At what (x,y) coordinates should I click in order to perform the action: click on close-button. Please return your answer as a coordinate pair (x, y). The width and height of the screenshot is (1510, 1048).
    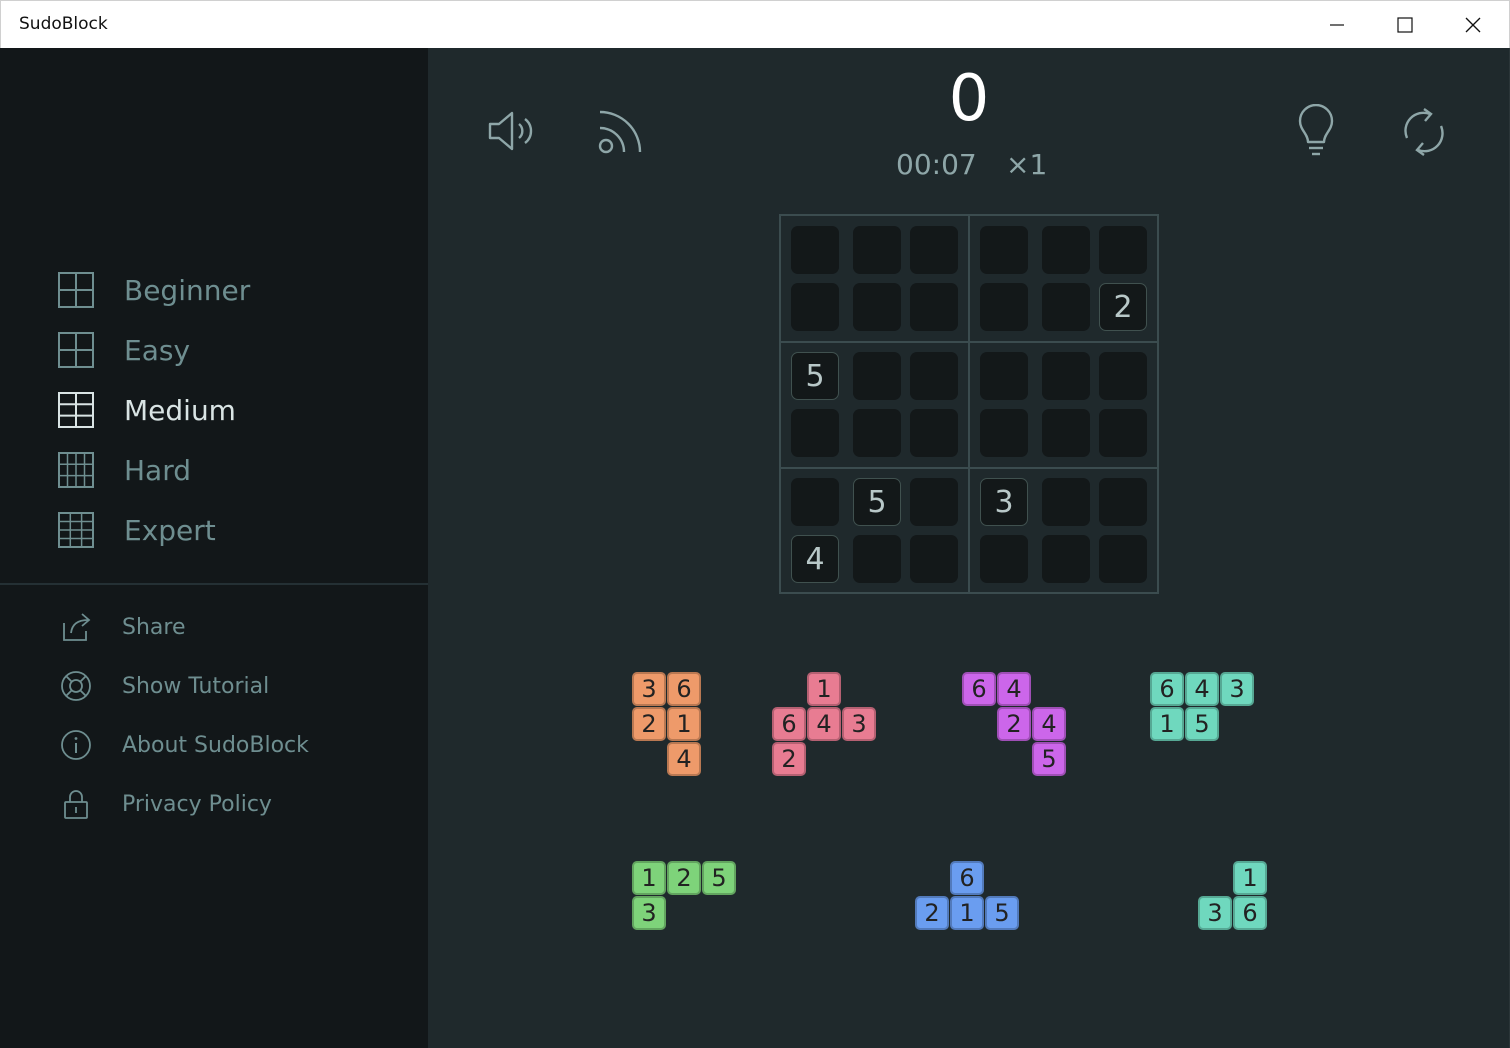
    Looking at the image, I should click on (1473, 25).